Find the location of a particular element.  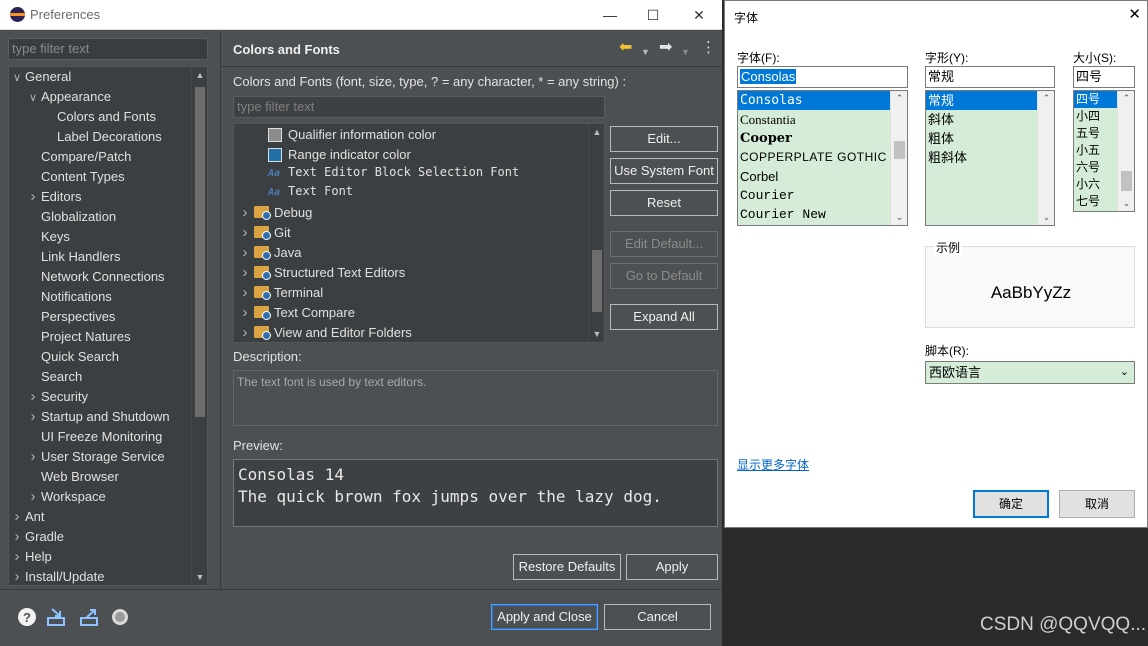

tree-item: › Gradle is located at coordinates (37, 537).